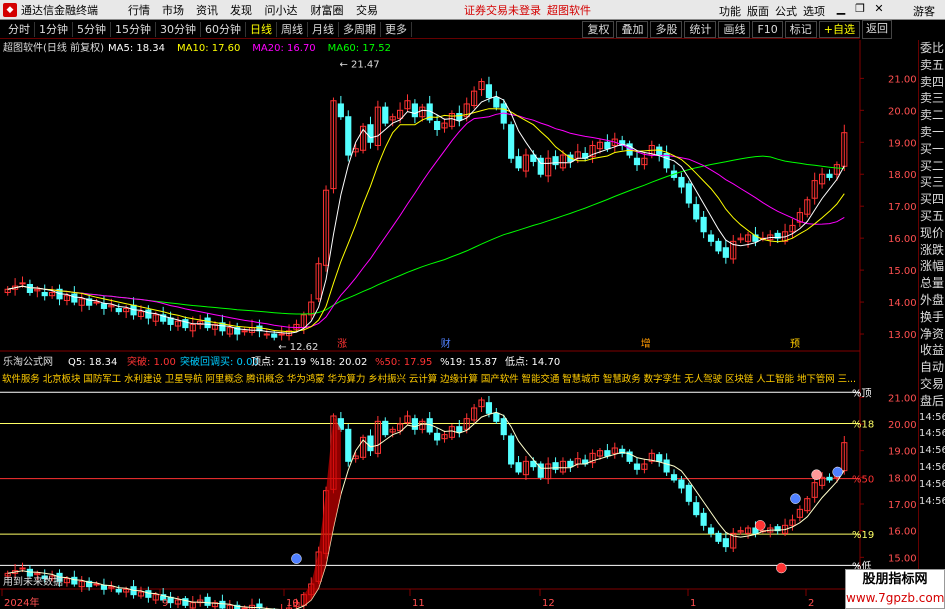  Describe the element at coordinates (261, 29) in the screenshot. I see `tab-daily: 日线` at that location.